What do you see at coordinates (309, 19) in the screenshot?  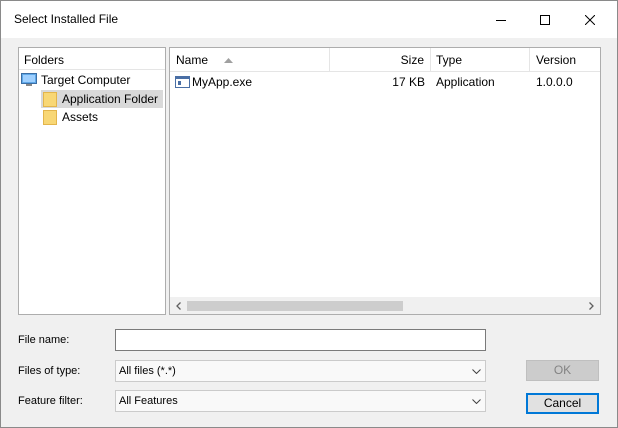 I see `title-bar: Select Installed File` at bounding box center [309, 19].